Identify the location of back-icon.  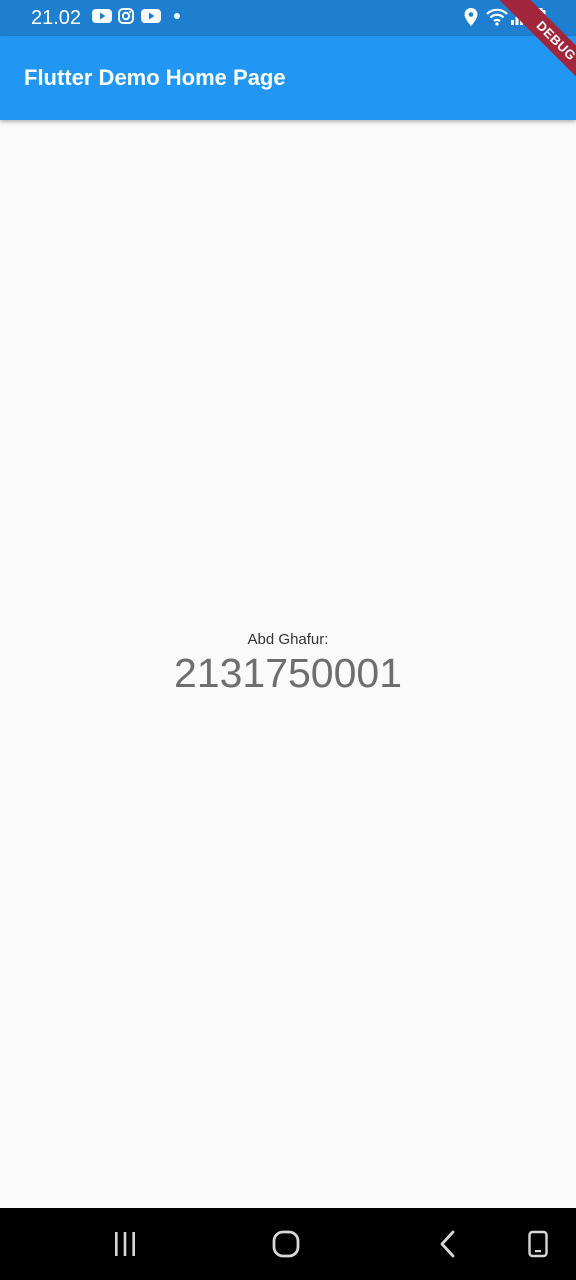
(447, 1244).